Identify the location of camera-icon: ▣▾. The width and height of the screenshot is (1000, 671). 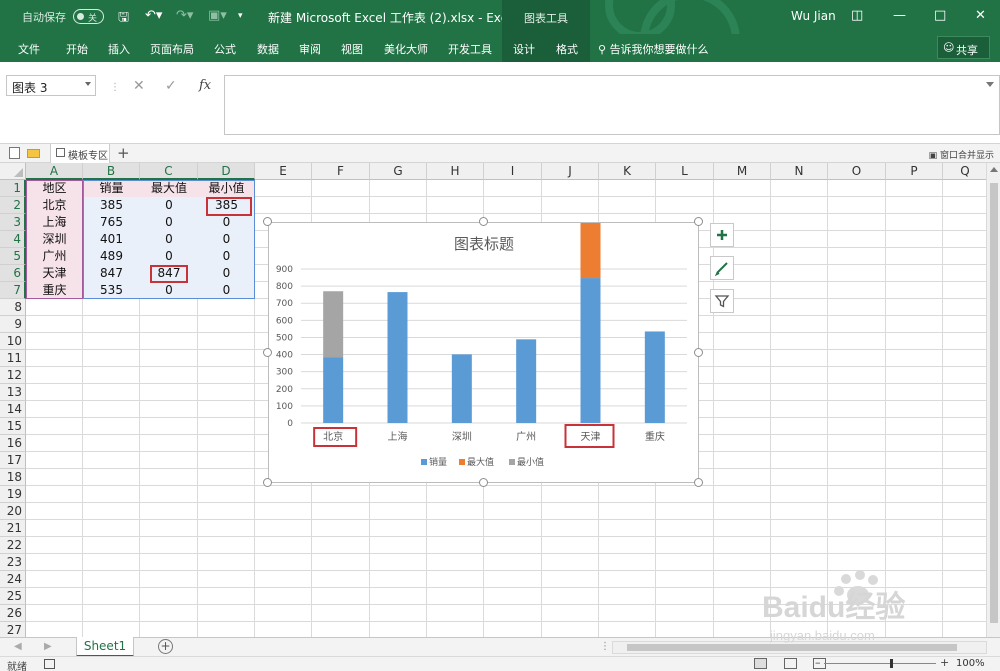
(217, 15).